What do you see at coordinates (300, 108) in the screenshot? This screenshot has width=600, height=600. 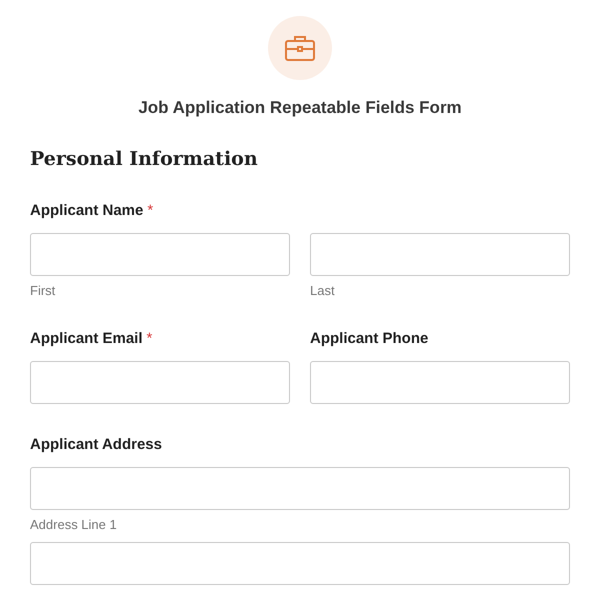 I see `form-title: Job Application Repeatable Fields Form` at bounding box center [300, 108].